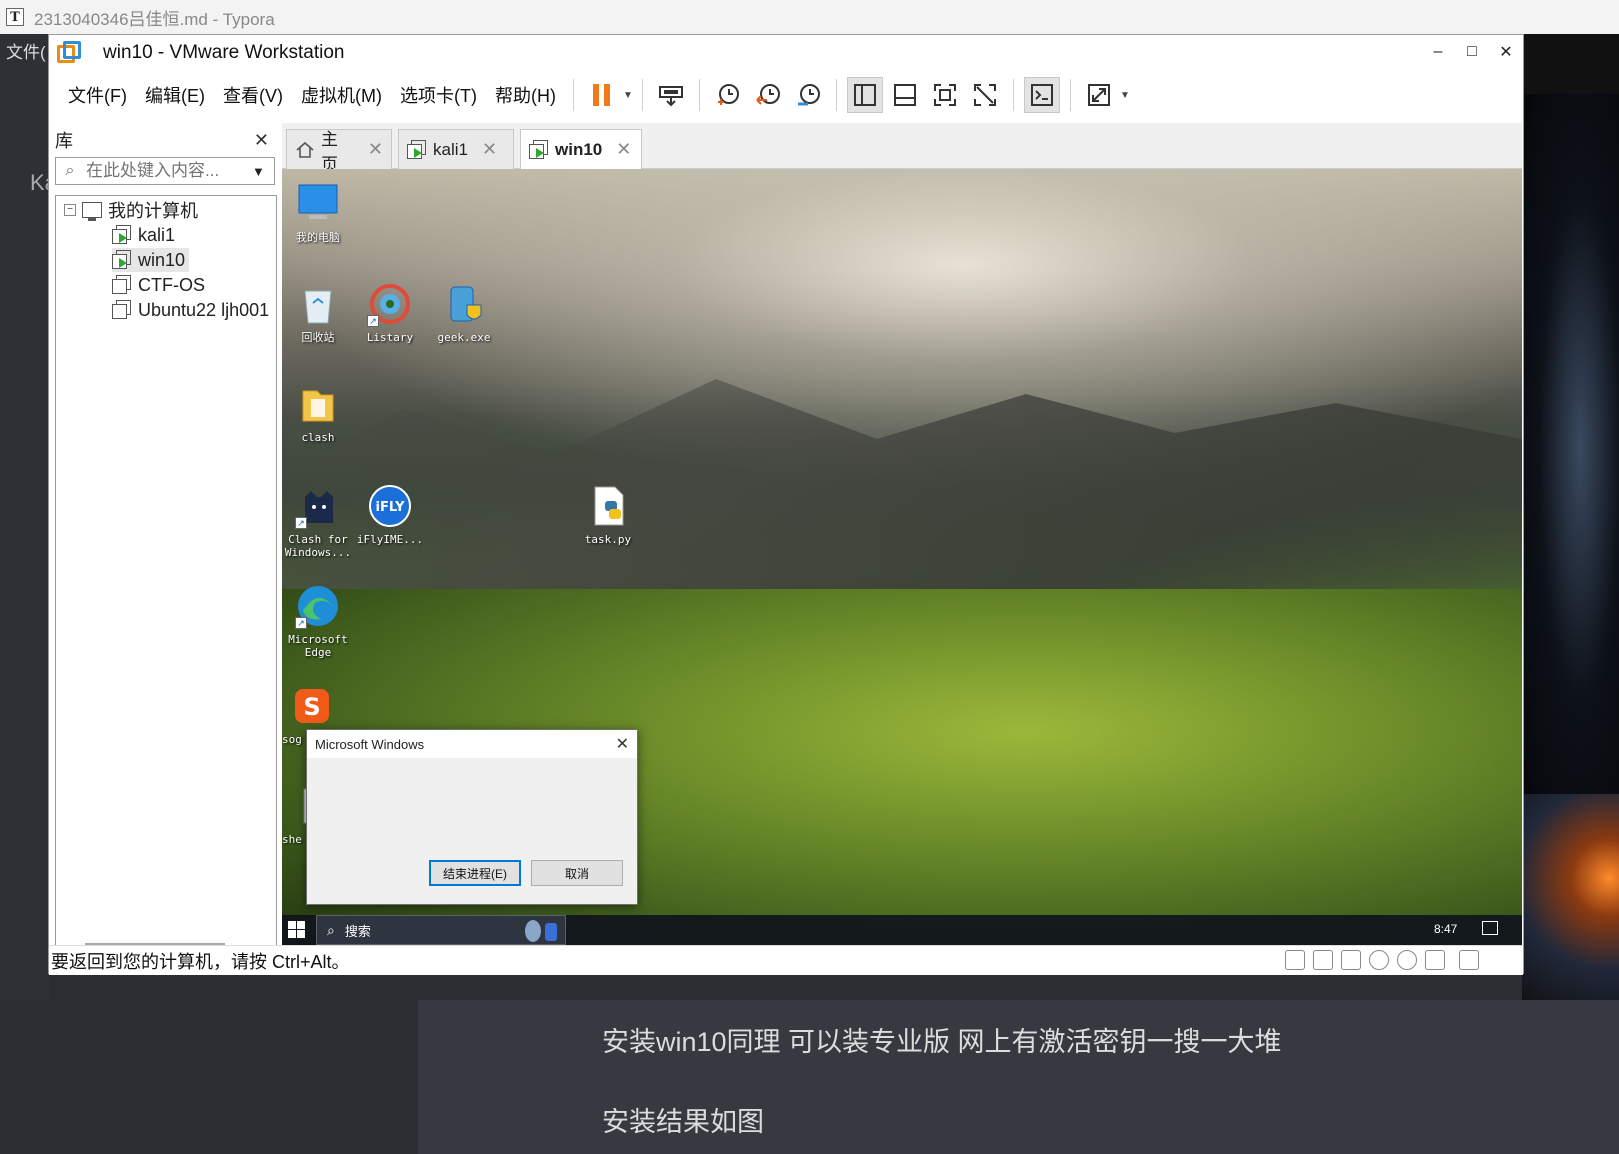  What do you see at coordinates (1125, 95) in the screenshot?
I see `stretch-dropdown-icon: ▼` at bounding box center [1125, 95].